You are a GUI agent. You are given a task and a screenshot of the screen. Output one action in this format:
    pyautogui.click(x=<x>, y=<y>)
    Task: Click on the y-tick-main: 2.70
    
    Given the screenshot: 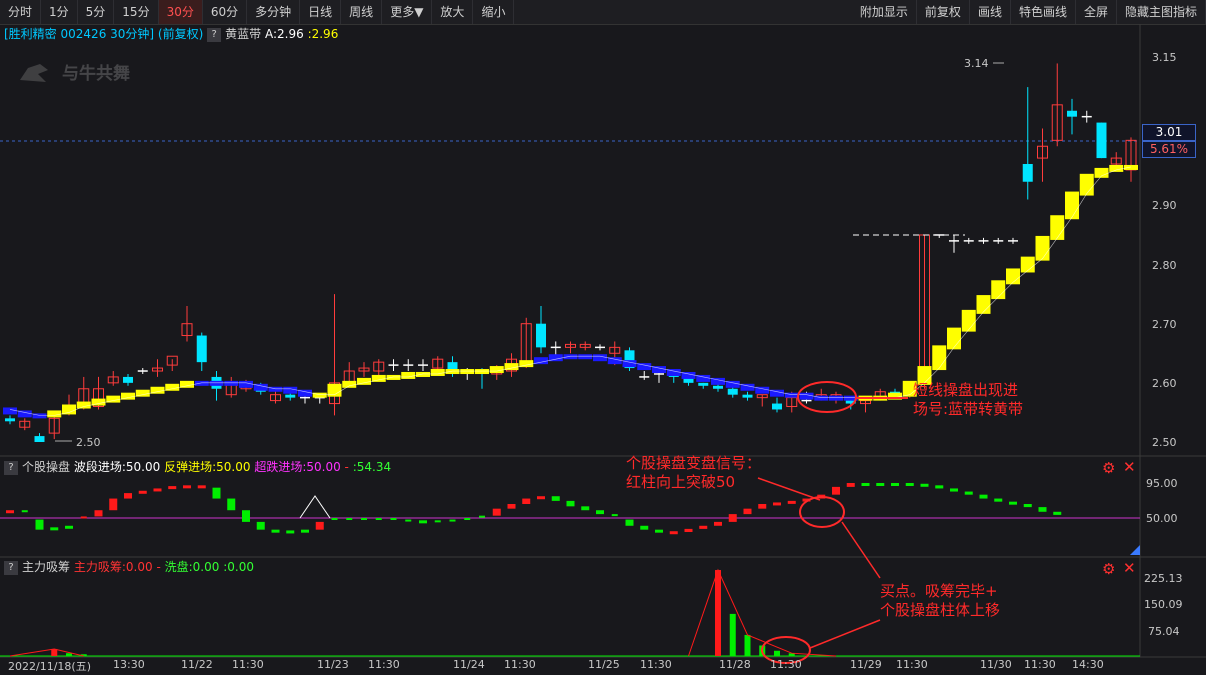 What is the action you would take?
    pyautogui.click(x=1164, y=324)
    